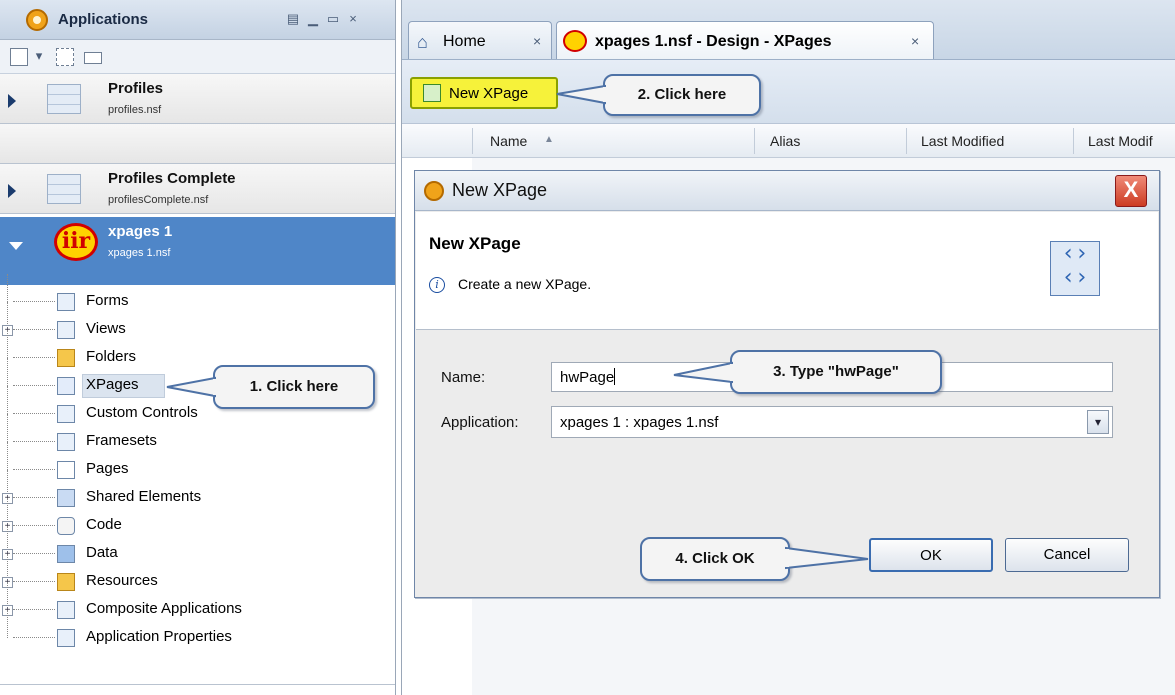 This screenshot has height=695, width=1175. I want to click on show-tree-icon, so click(65, 57).